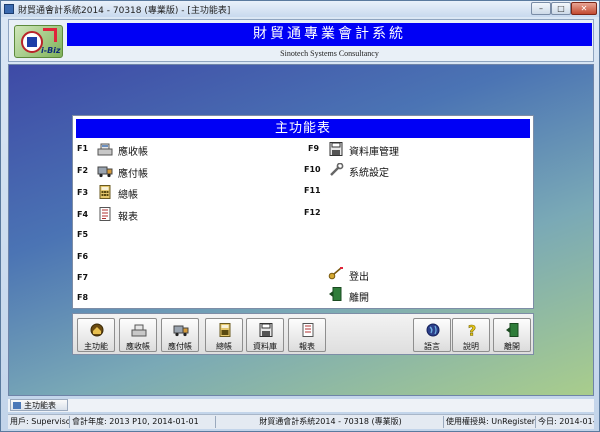  What do you see at coordinates (561, 8) in the screenshot?
I see `maximize-button: □` at bounding box center [561, 8].